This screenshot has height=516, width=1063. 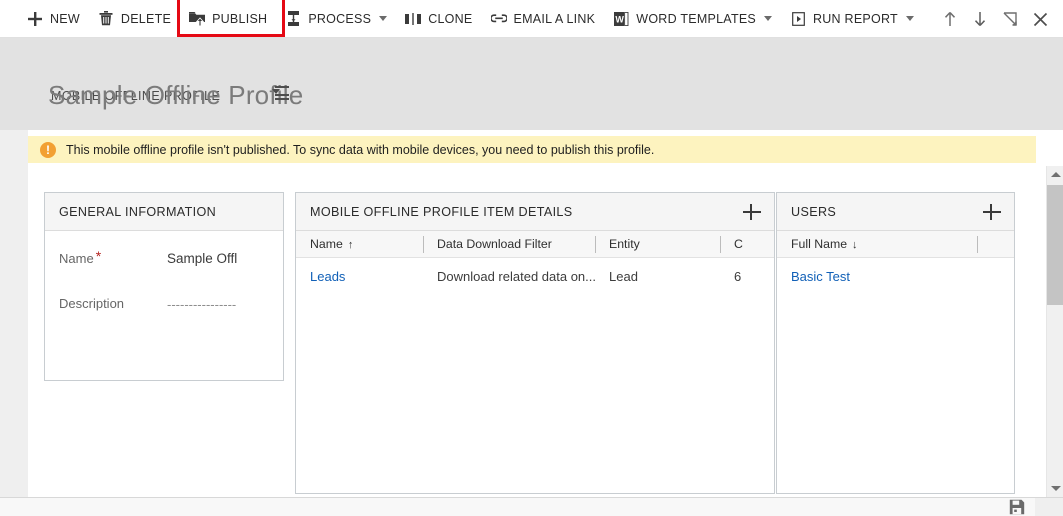 I want to click on field-name-label: Name *, so click(x=113, y=257).